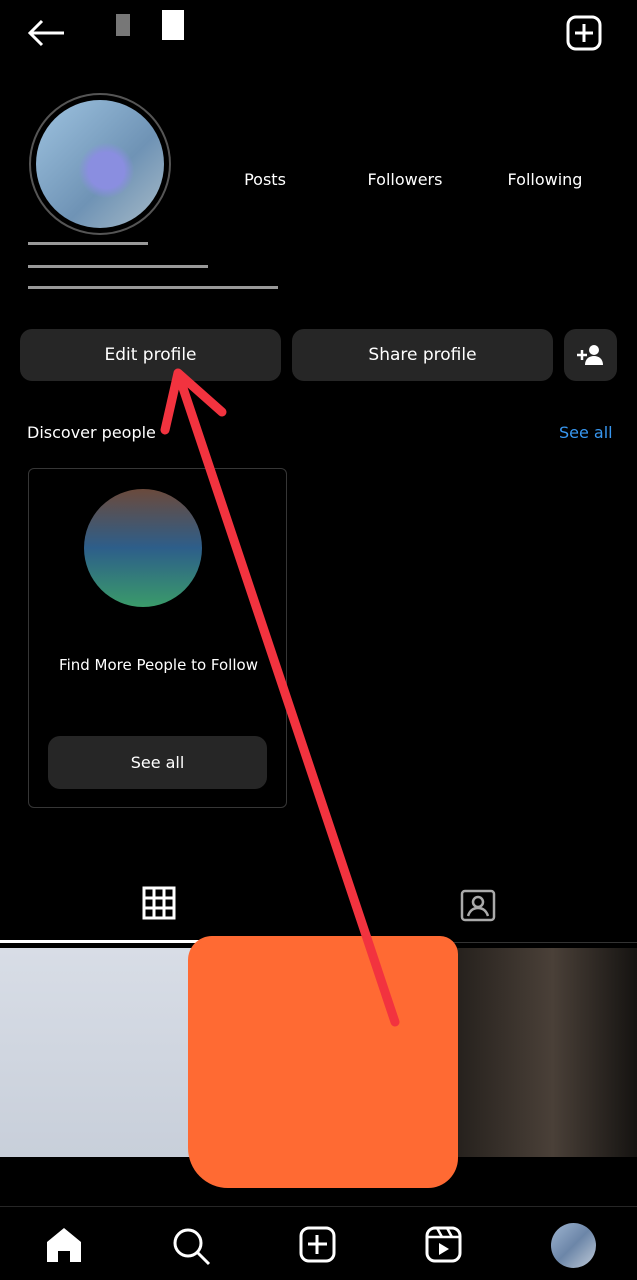  What do you see at coordinates (478, 904) in the screenshot?
I see `tagged-icon` at bounding box center [478, 904].